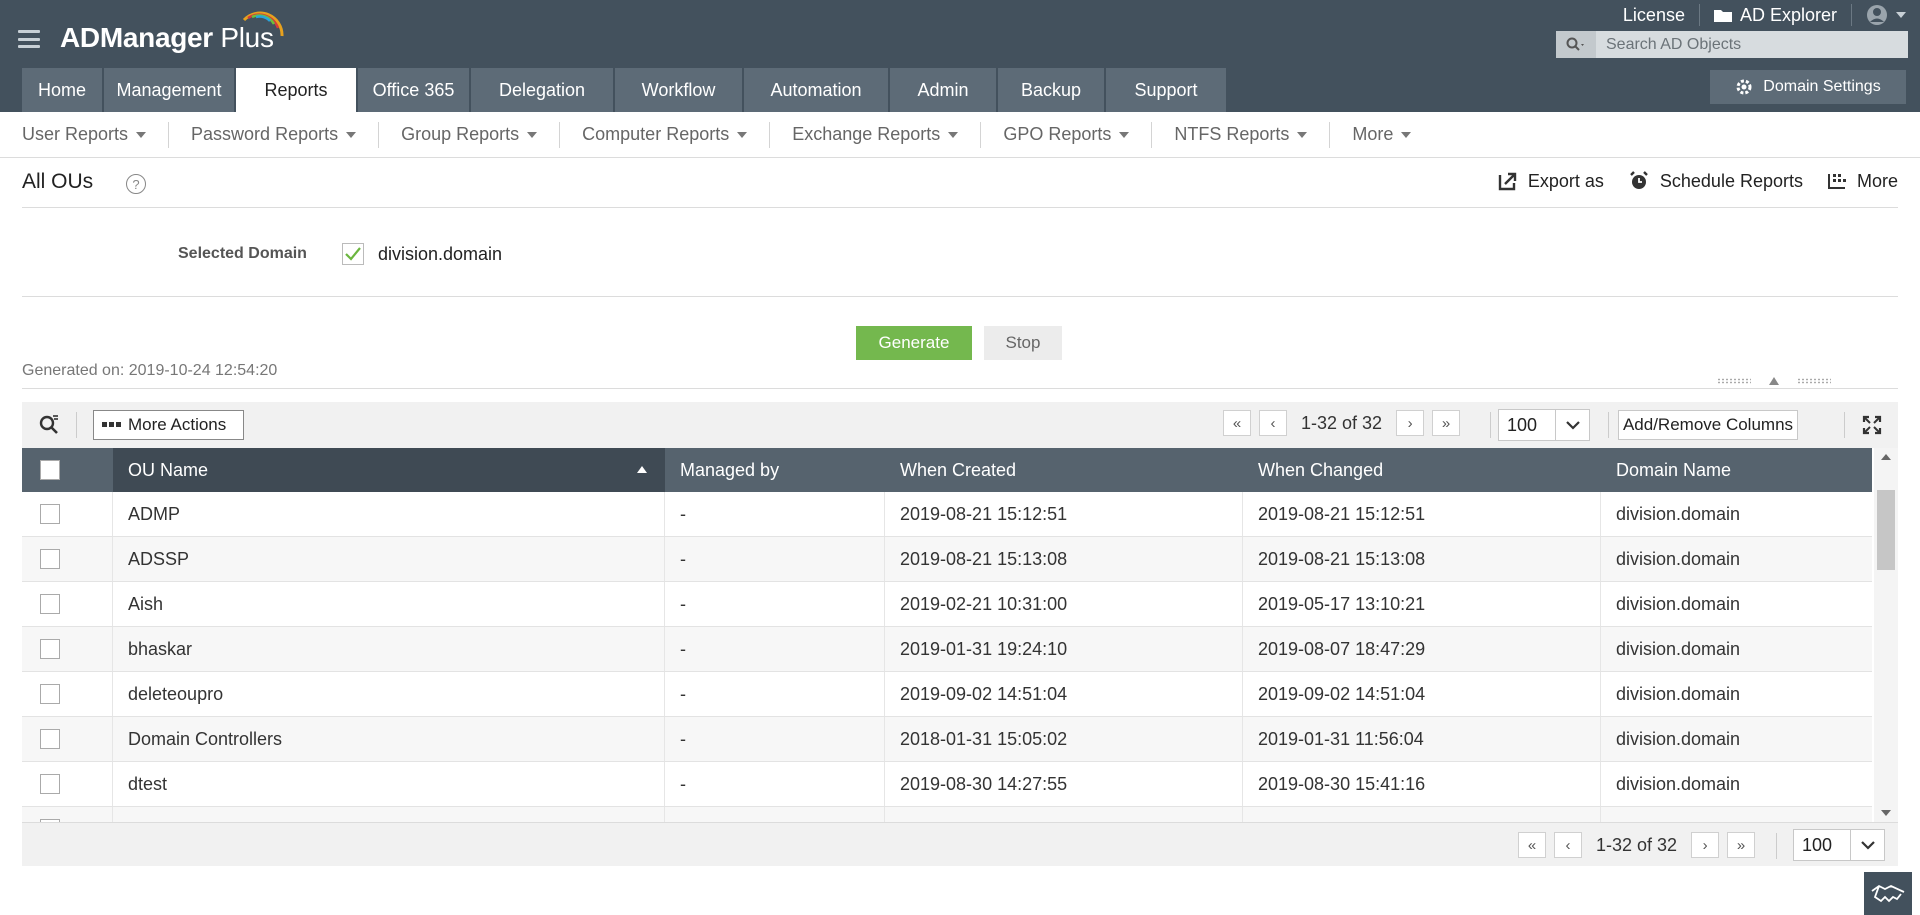 This screenshot has width=1920, height=915. I want to click on table-vertical-scrollbar, so click(1886, 635).